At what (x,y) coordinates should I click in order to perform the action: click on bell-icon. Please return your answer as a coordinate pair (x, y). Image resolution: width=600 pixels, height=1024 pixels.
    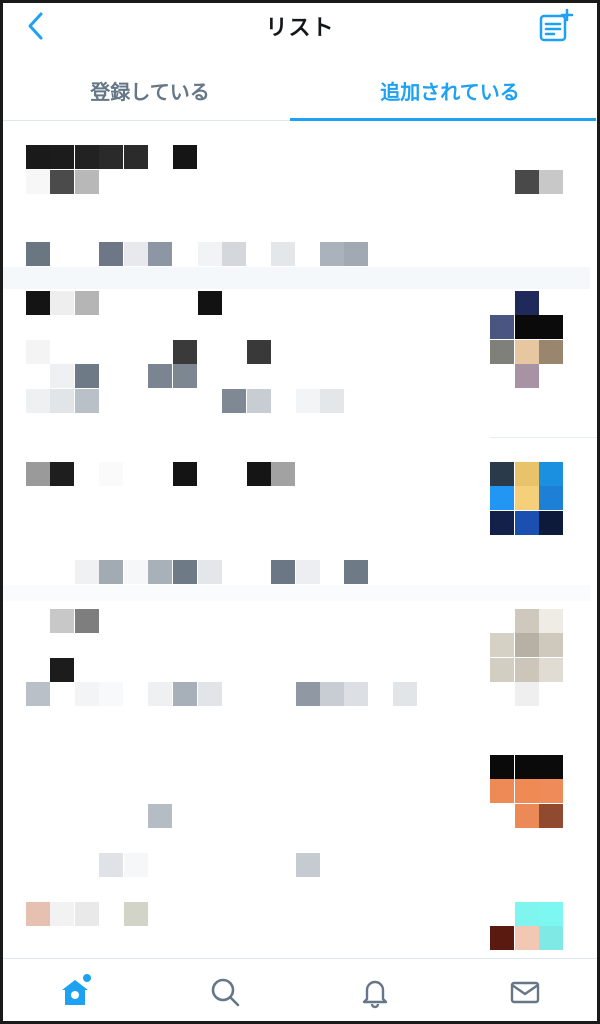
    Looking at the image, I should click on (375, 994).